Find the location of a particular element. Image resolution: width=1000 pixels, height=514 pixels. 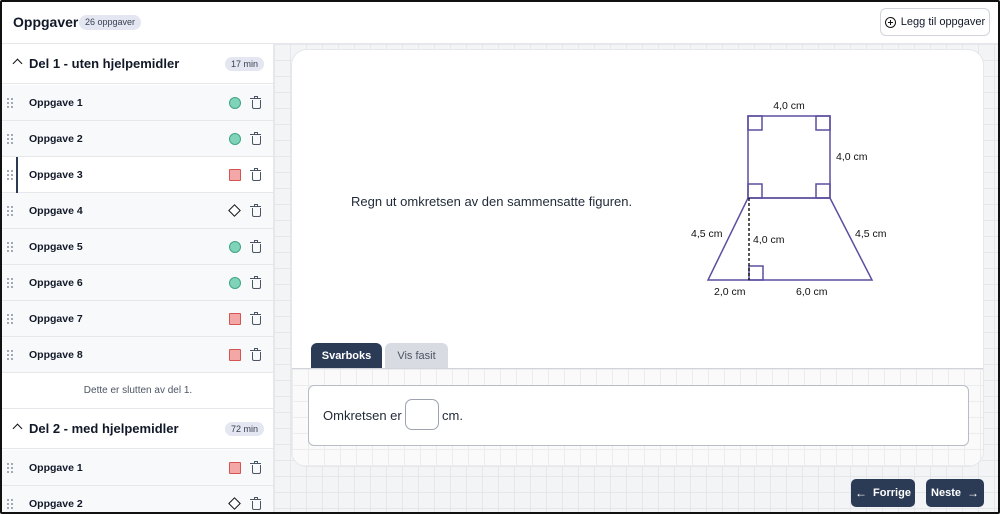

label-right-slant: 4,5 cm is located at coordinates (871, 234).